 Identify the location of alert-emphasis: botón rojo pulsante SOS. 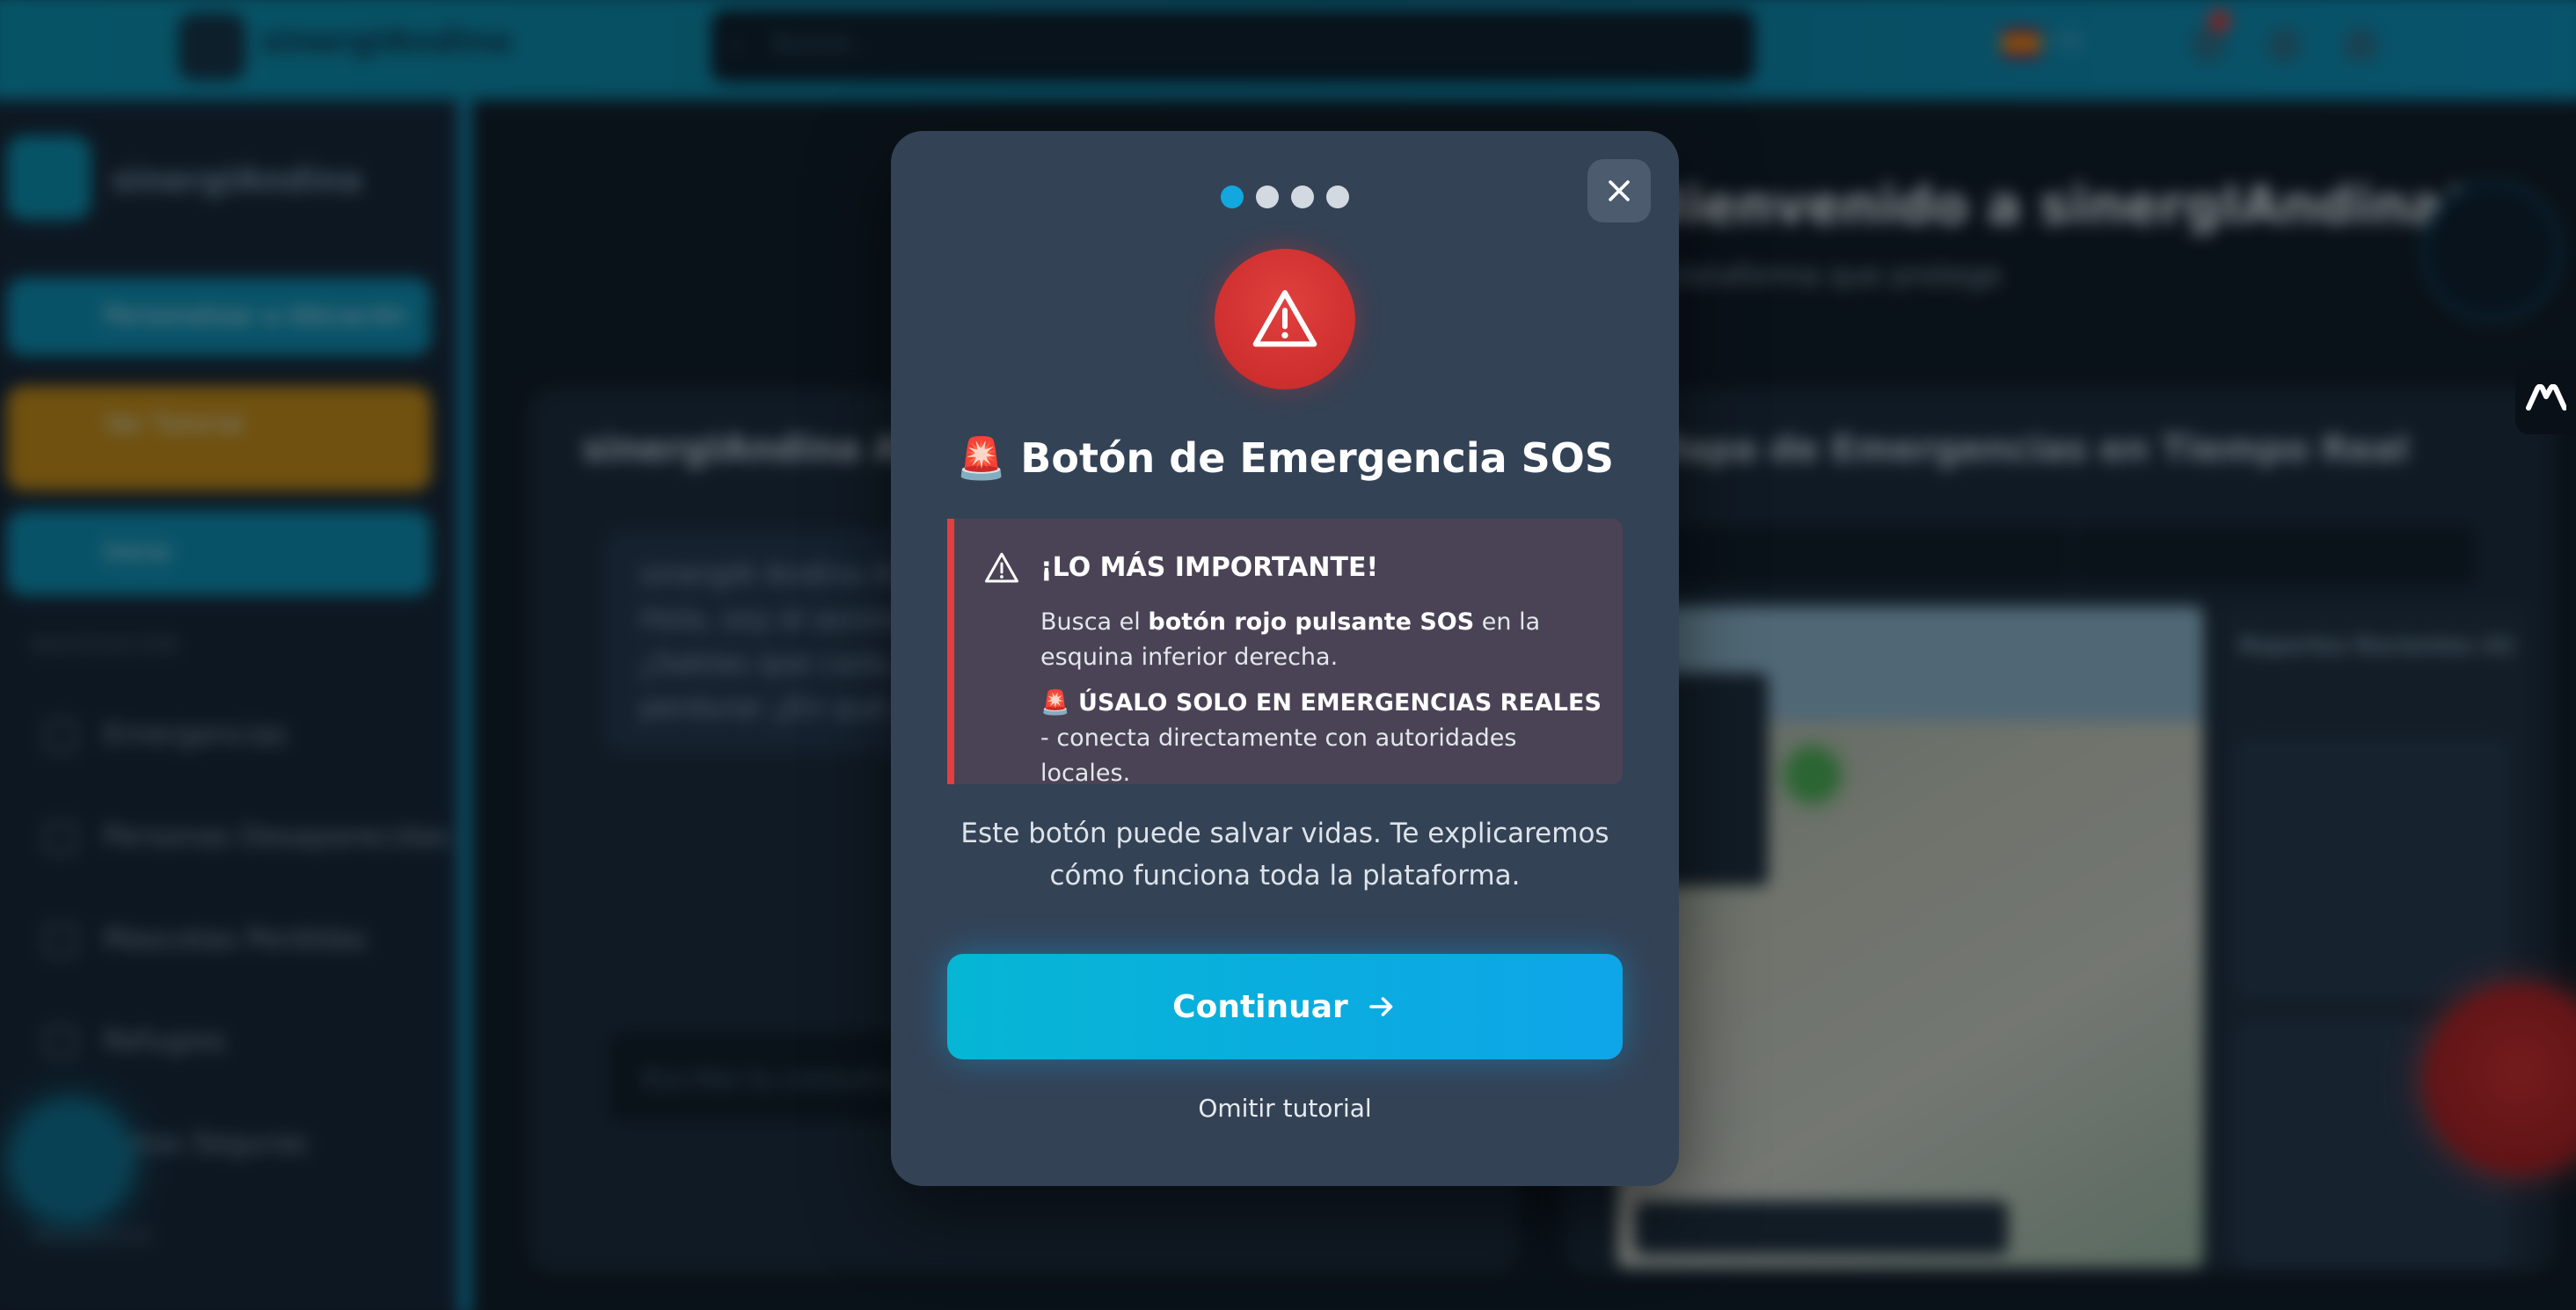
(1311, 622).